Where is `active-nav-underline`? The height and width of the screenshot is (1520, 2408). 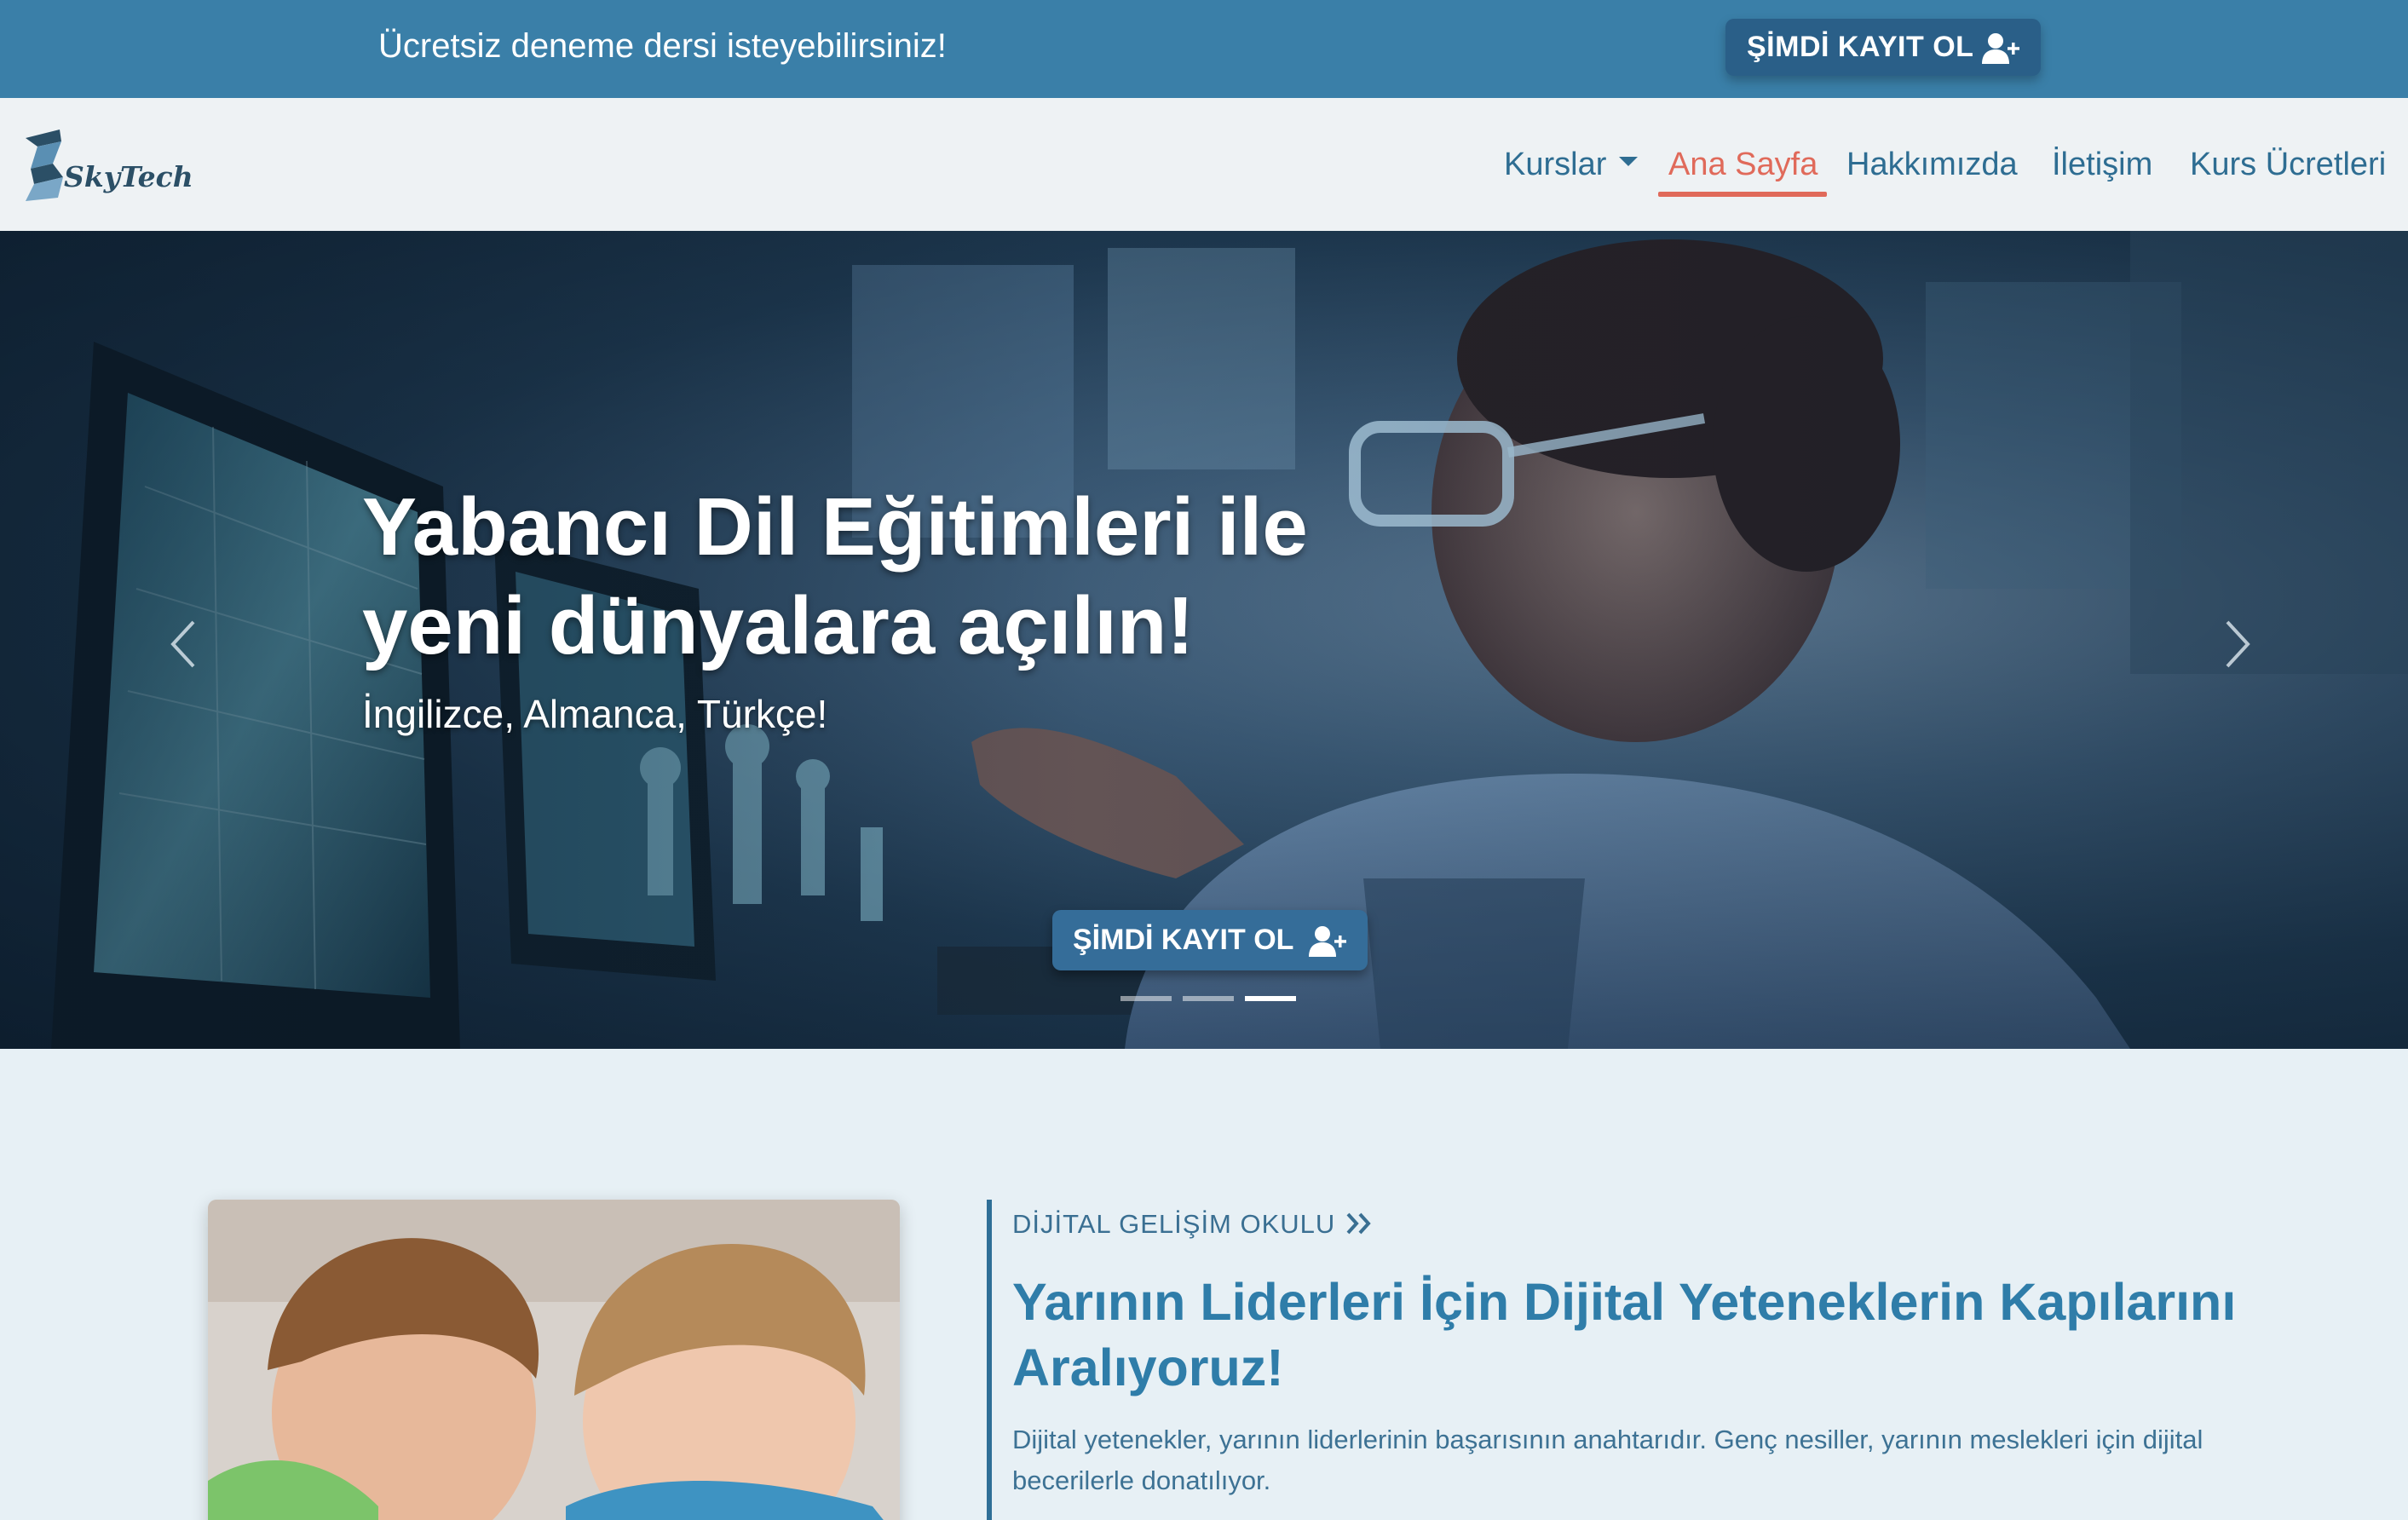
active-nav-underline is located at coordinates (1743, 195).